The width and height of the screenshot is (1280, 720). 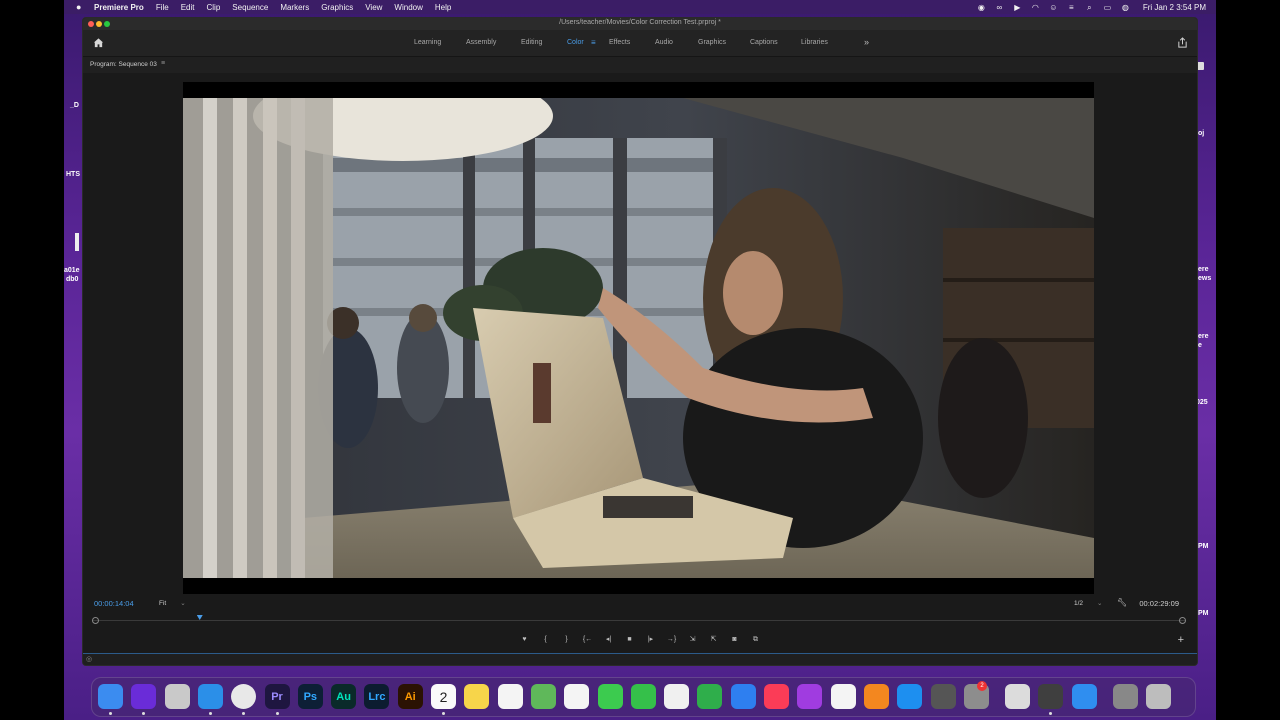 I want to click on dock-launchpad-icon, so click(x=177, y=696).